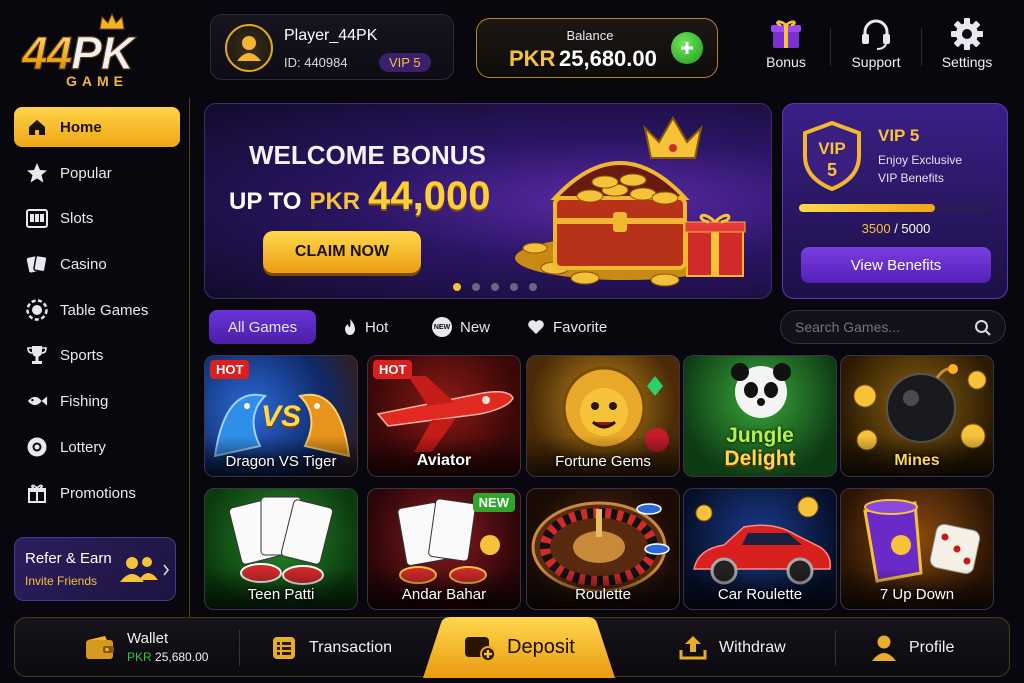 The height and width of the screenshot is (683, 1024). Describe the element at coordinates (967, 62) in the screenshot. I see `settings-label: Settings` at that location.